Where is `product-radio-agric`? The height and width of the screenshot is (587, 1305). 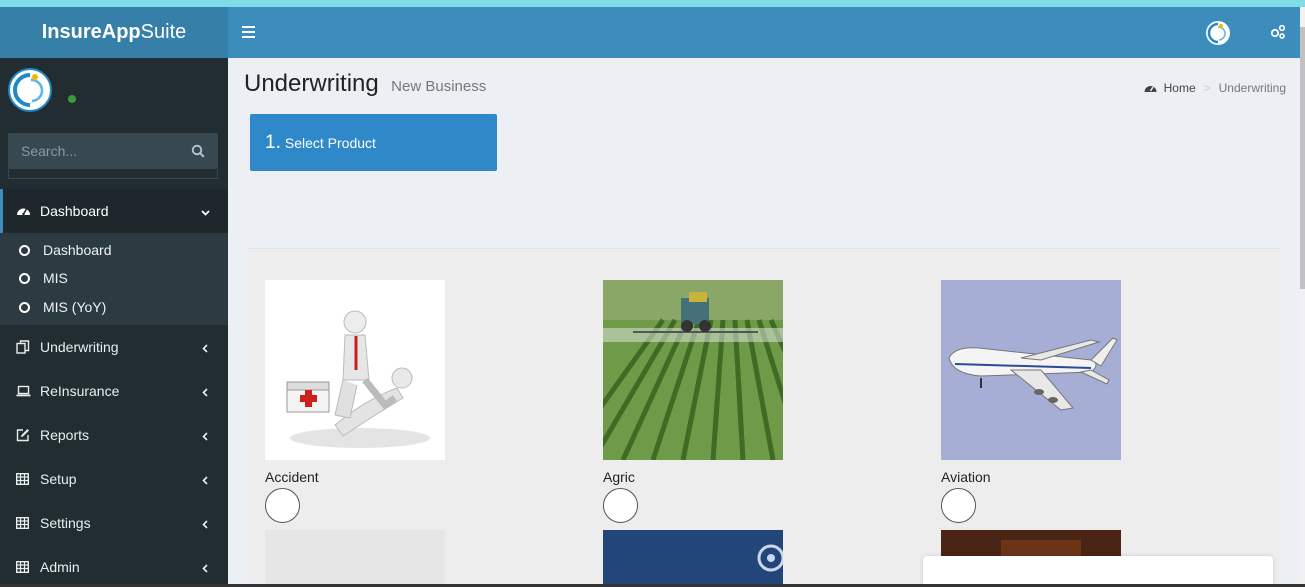 product-radio-agric is located at coordinates (620, 505).